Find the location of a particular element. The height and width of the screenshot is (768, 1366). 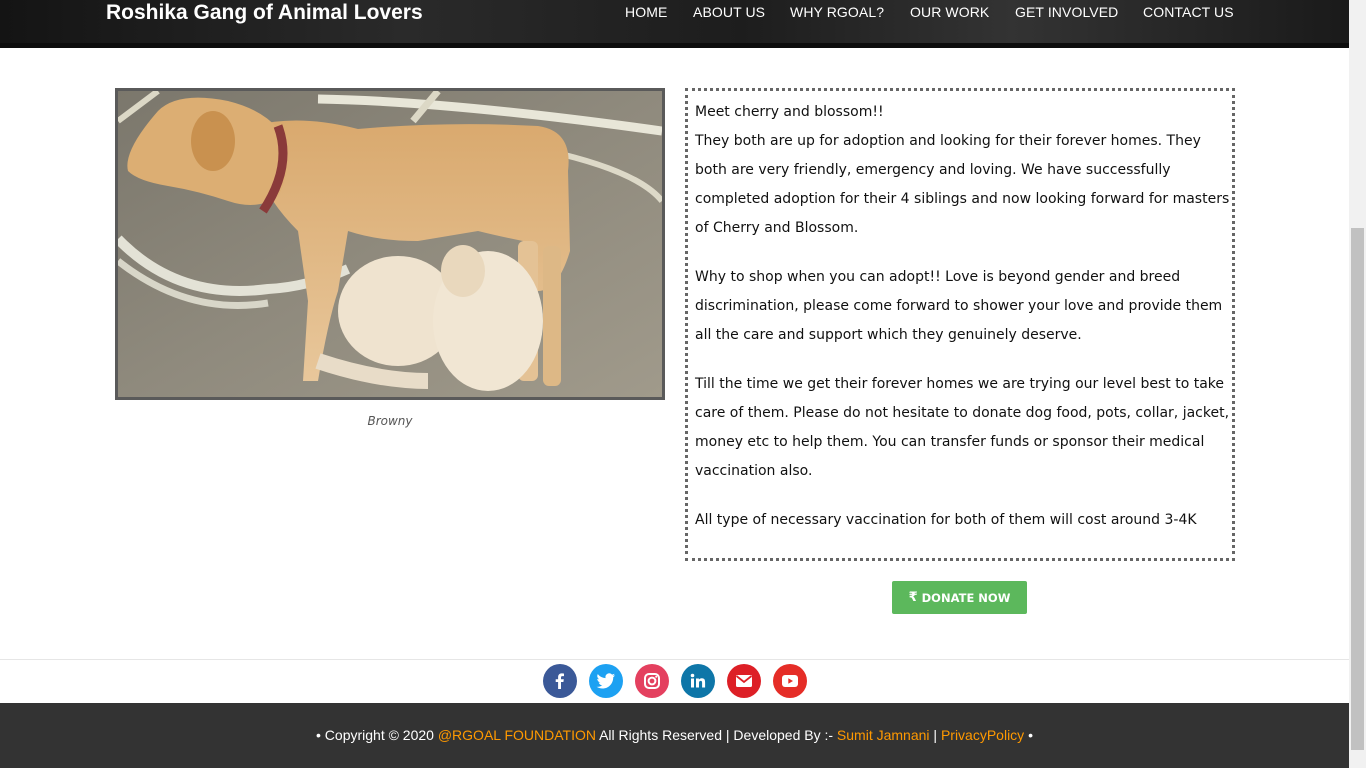

facebook-icon is located at coordinates (560, 681).